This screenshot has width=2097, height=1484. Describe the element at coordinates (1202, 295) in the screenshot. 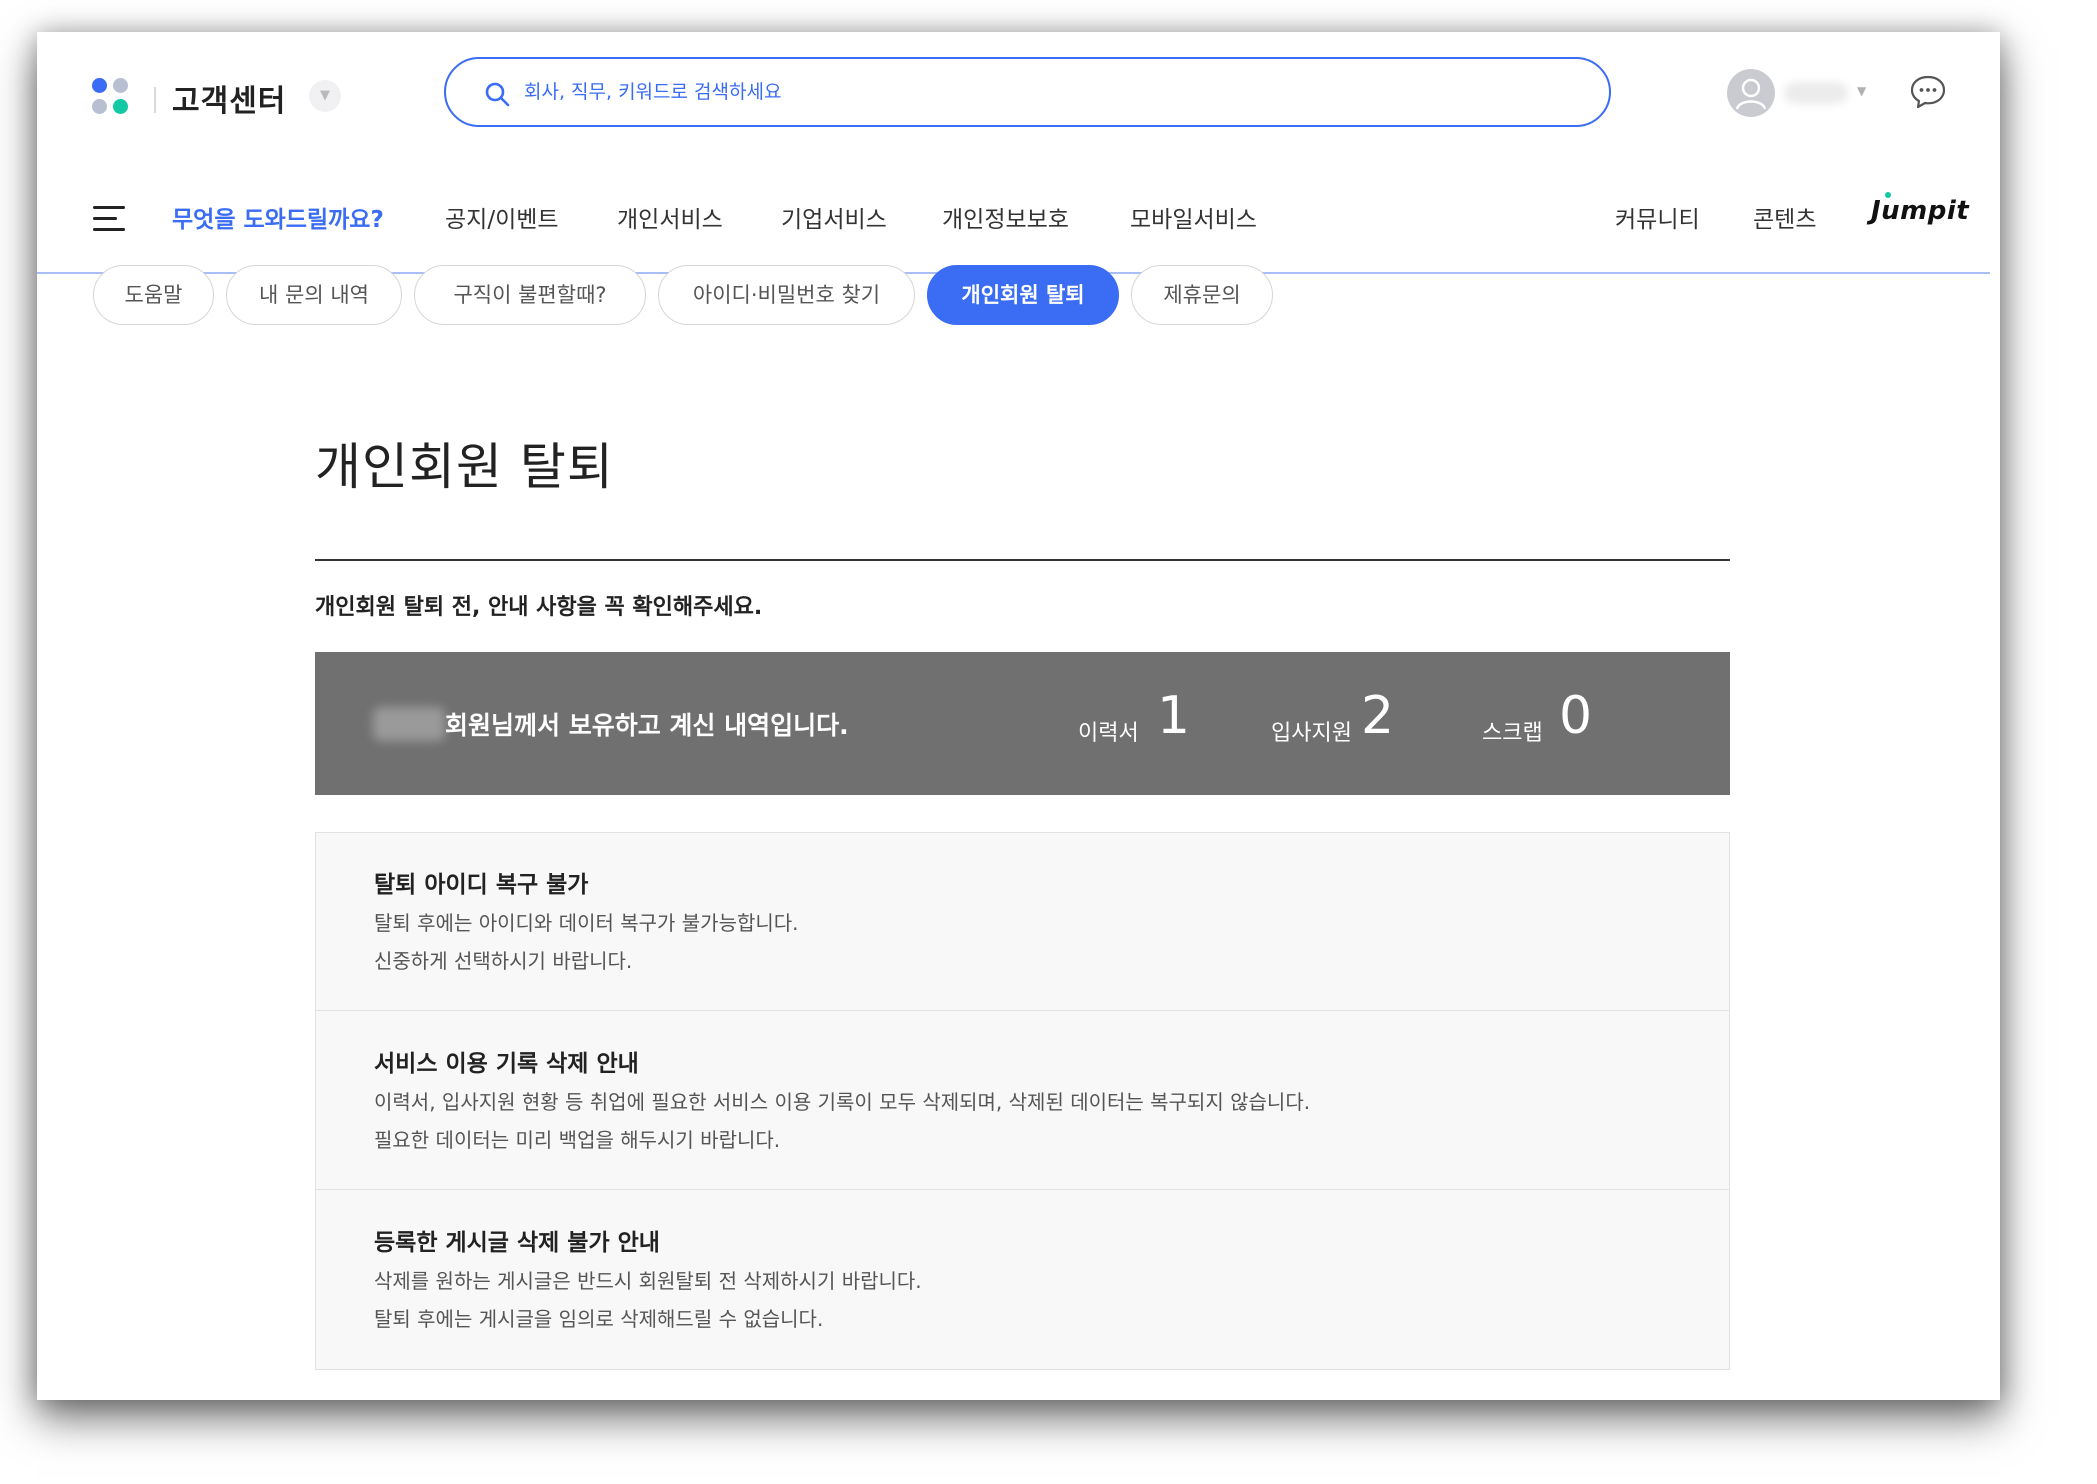

I see `tab-partnership: 제휴문의` at that location.